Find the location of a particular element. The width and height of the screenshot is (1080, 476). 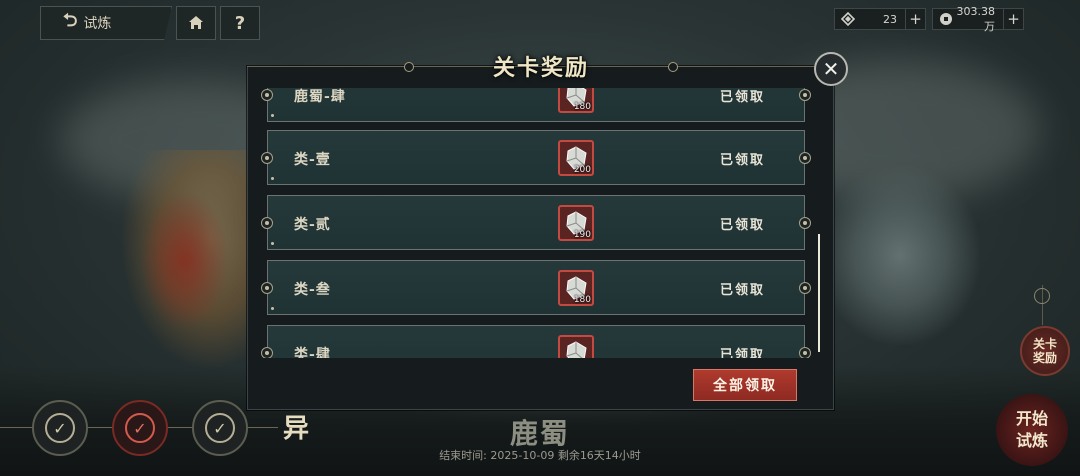

reward-item: 200 is located at coordinates (576, 158).